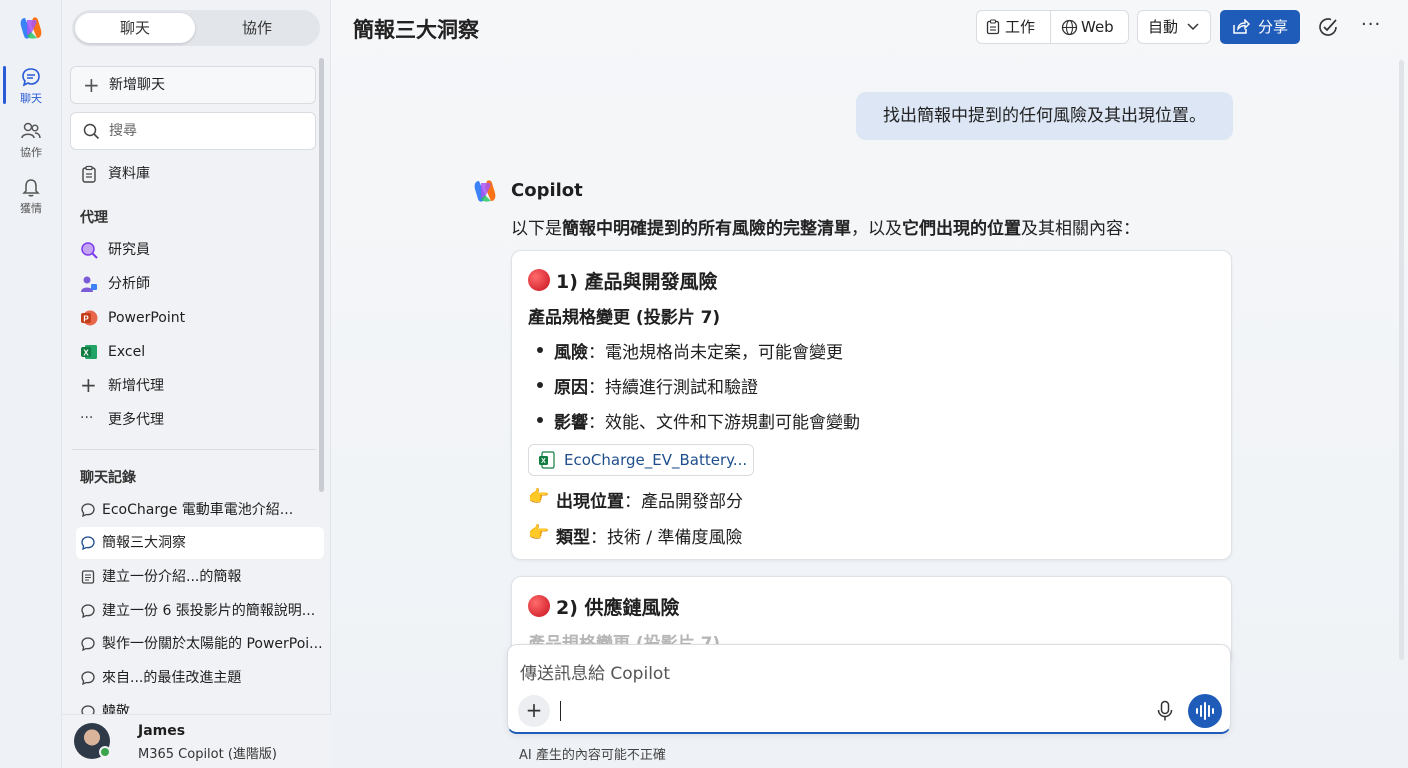  I want to click on composer-placeholder: 傳送訊息給 Copilot, so click(595, 674).